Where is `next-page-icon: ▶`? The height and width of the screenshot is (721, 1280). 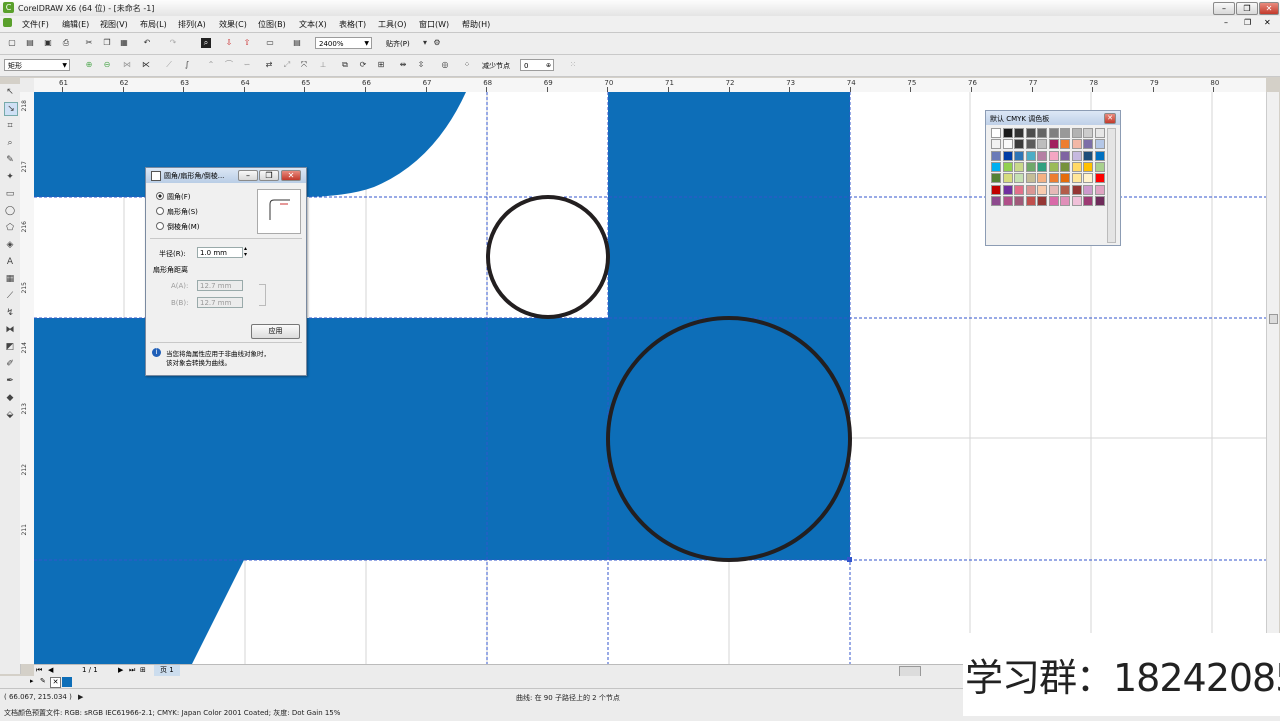 next-page-icon: ▶ is located at coordinates (120, 670).